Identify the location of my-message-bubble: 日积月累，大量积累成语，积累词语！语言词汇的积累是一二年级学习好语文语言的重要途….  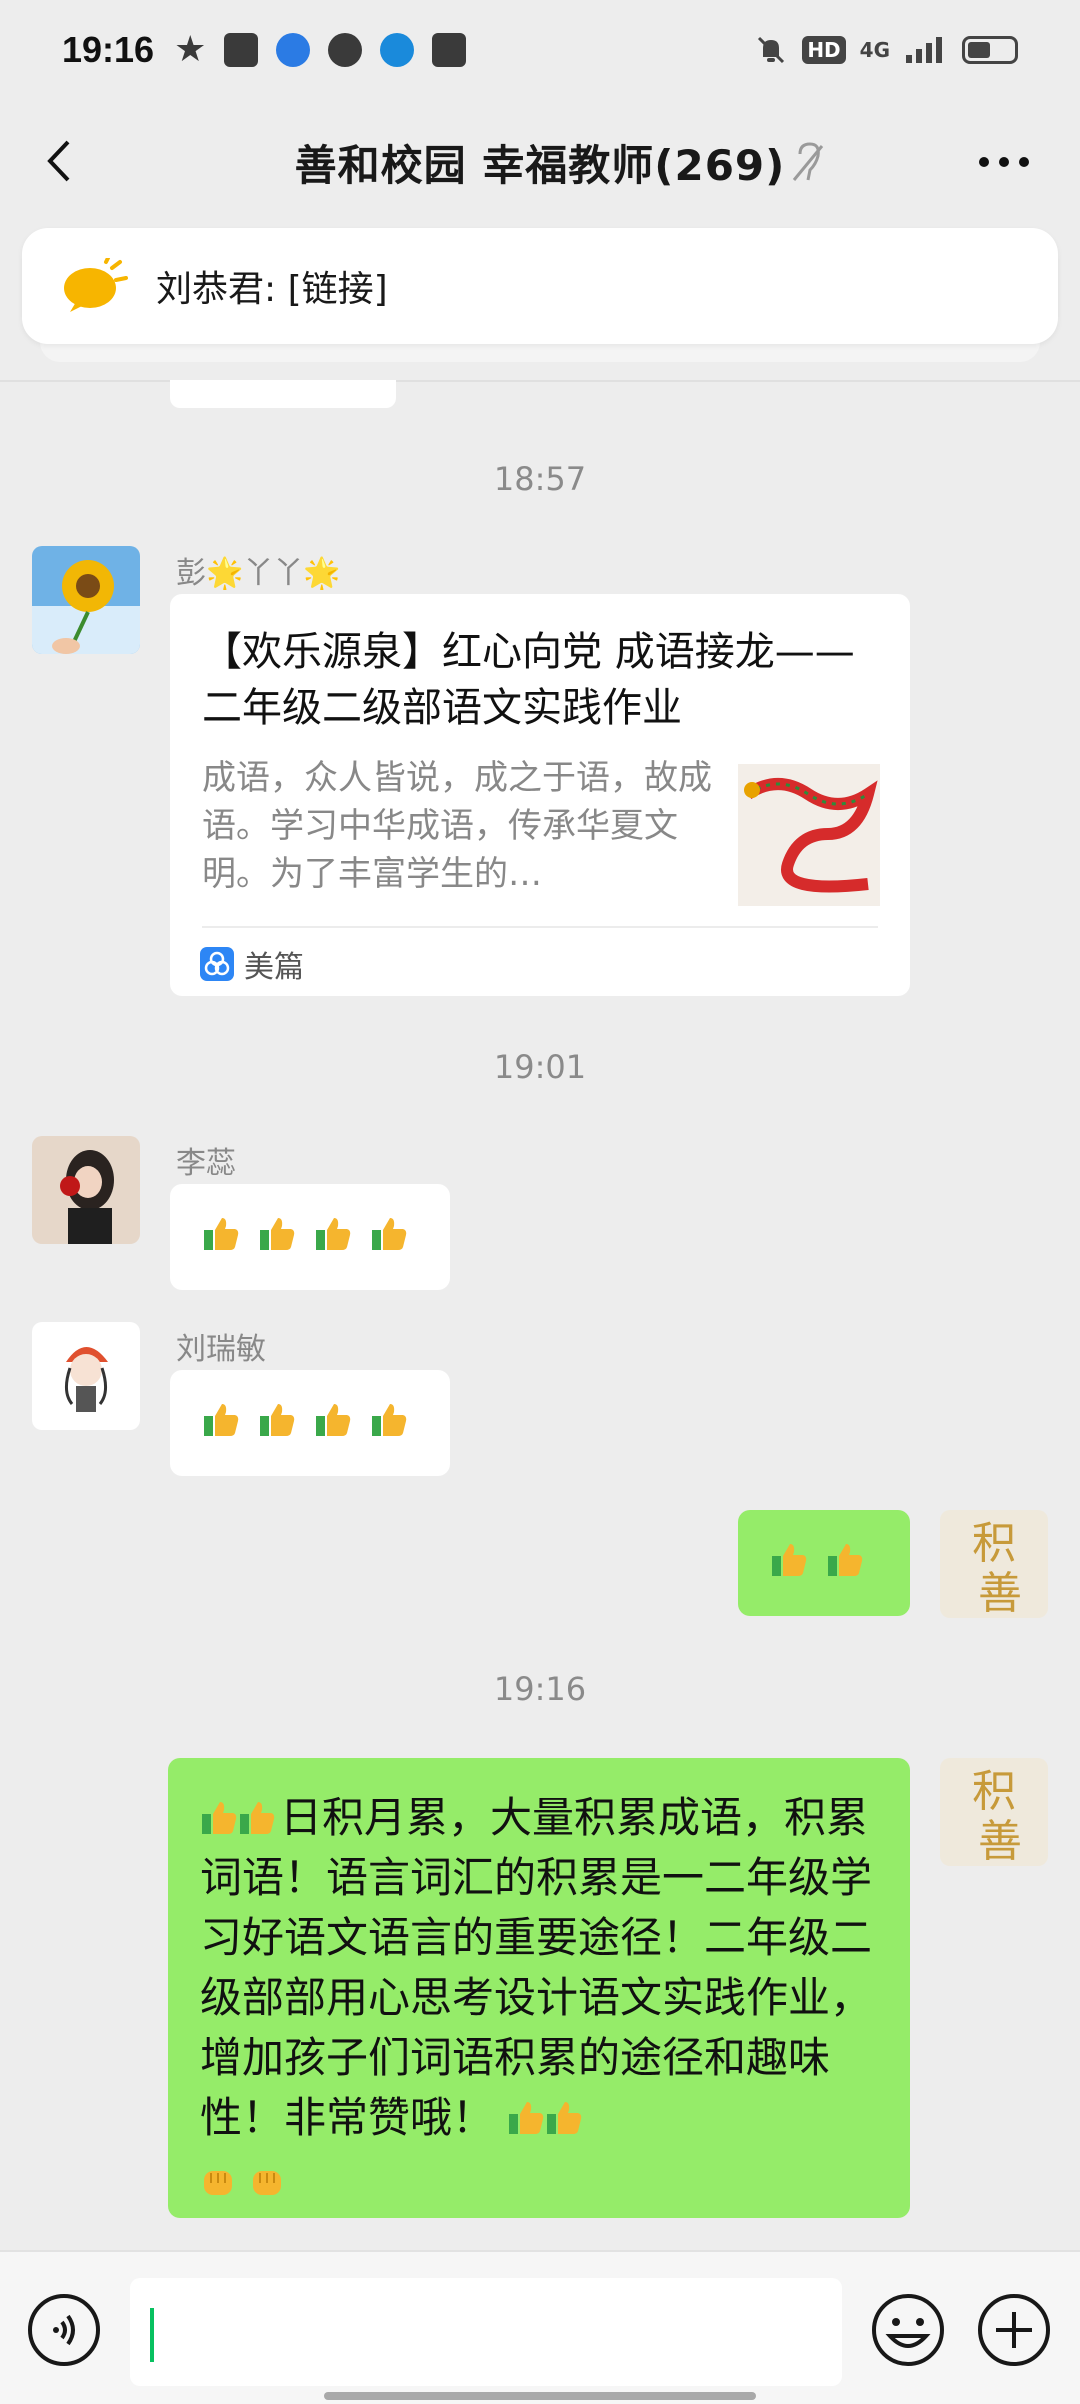
(539, 1988).